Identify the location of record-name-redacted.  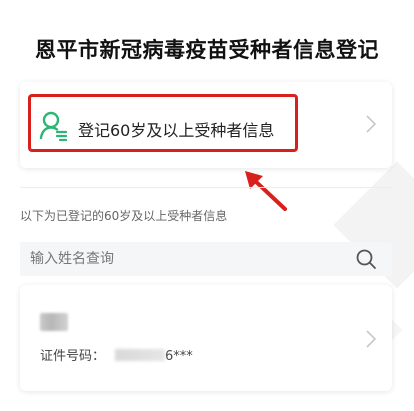
(54, 322).